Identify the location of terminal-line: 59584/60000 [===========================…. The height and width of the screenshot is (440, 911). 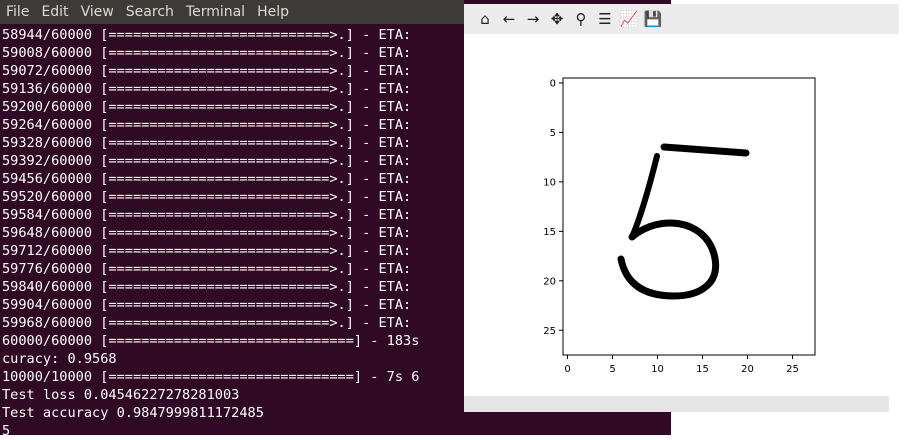
(207, 215).